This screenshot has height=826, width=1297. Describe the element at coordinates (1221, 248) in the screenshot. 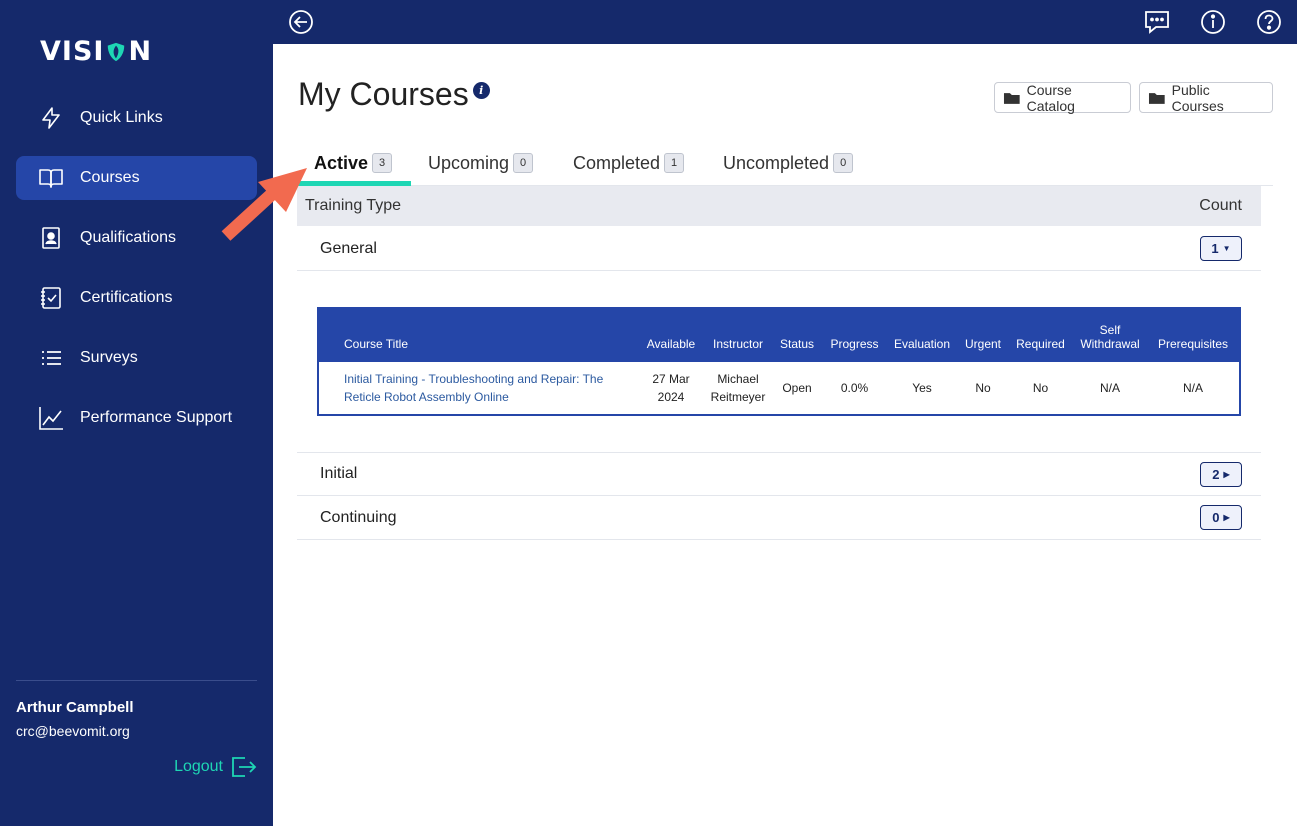

I see `group-count-toggle: 1 ▼` at that location.